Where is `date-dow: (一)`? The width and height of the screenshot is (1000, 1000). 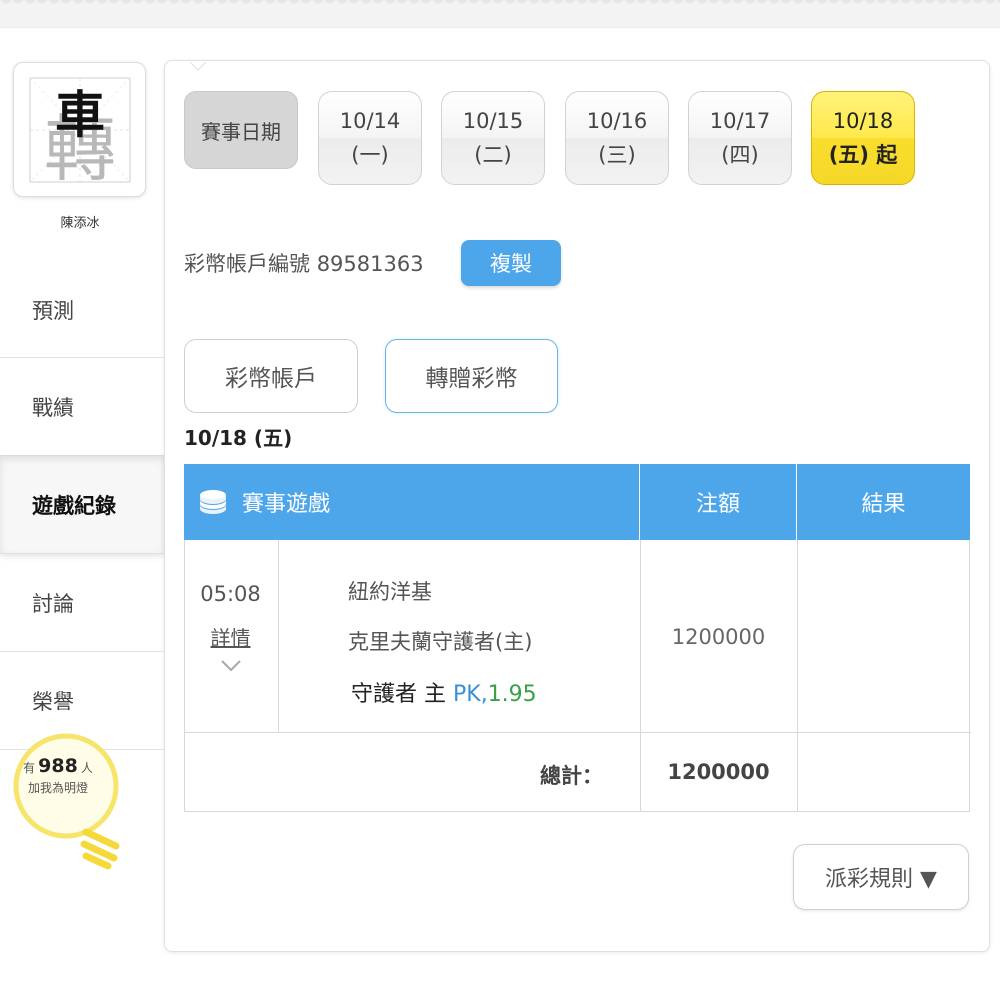
date-dow: (一) is located at coordinates (370, 155).